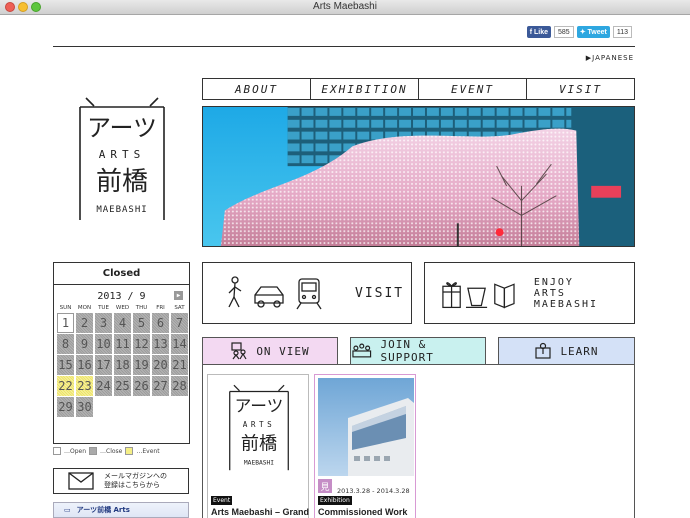 The image size is (690, 518). I want to click on like-label: Like, so click(540, 32).